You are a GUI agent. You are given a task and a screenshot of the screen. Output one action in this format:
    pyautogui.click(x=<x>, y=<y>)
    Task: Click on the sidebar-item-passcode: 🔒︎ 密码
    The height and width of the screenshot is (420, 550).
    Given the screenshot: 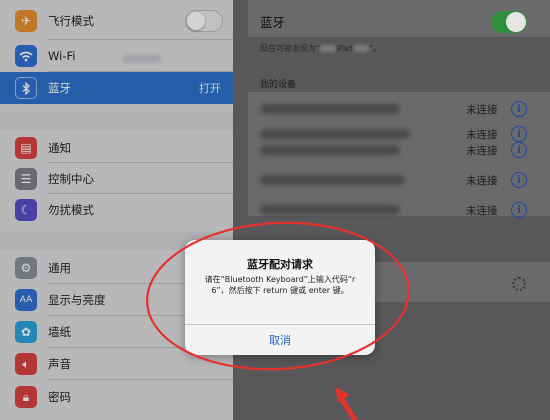 What is the action you would take?
    pyautogui.click(x=116, y=397)
    